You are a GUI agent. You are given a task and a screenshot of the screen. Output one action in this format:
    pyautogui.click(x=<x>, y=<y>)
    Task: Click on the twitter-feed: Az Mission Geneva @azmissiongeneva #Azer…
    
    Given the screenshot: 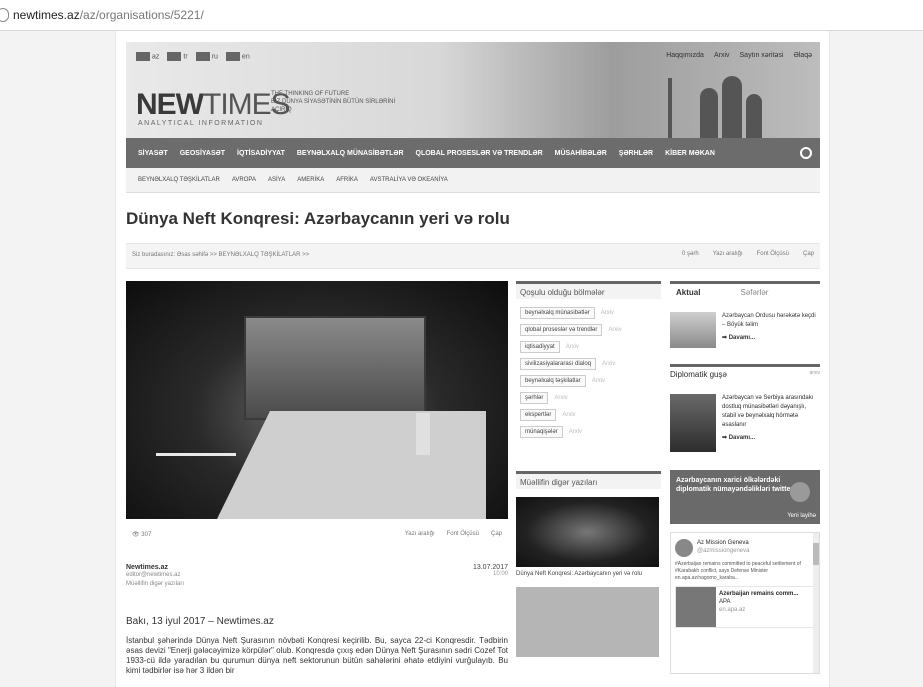 What is the action you would take?
    pyautogui.click(x=745, y=603)
    